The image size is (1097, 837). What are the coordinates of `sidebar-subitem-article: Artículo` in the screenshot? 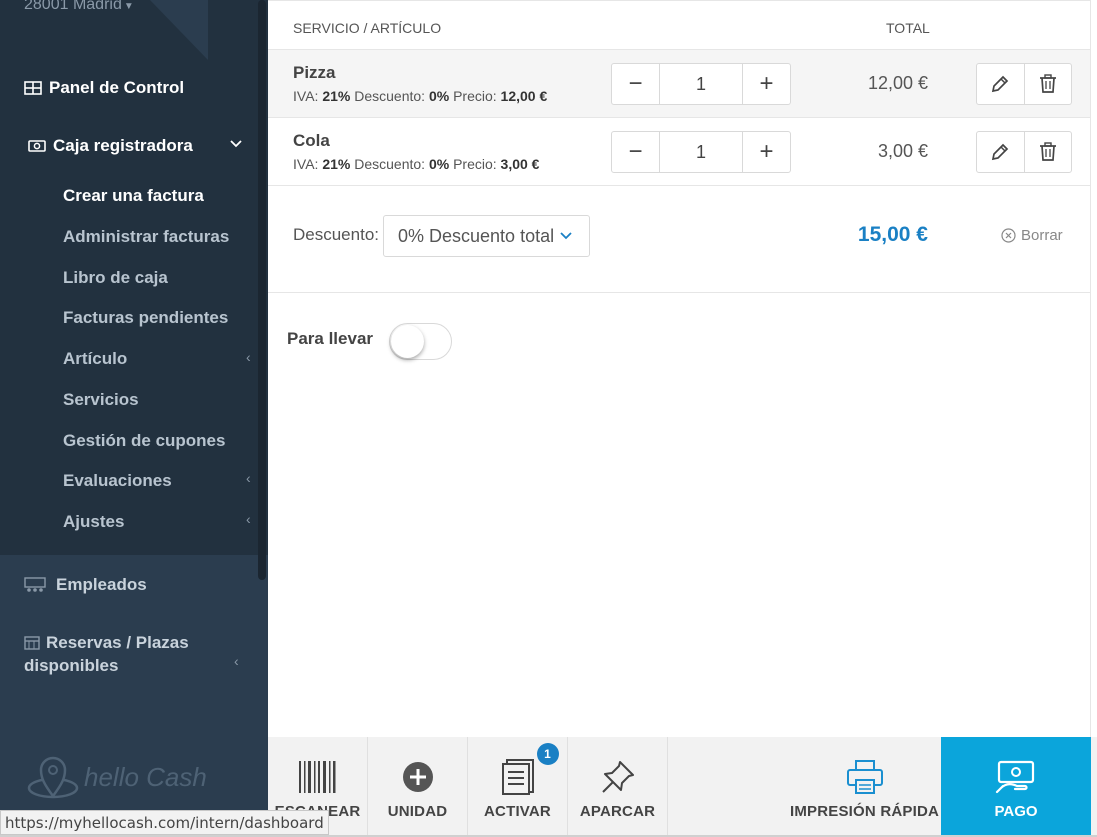 It's located at (95, 359).